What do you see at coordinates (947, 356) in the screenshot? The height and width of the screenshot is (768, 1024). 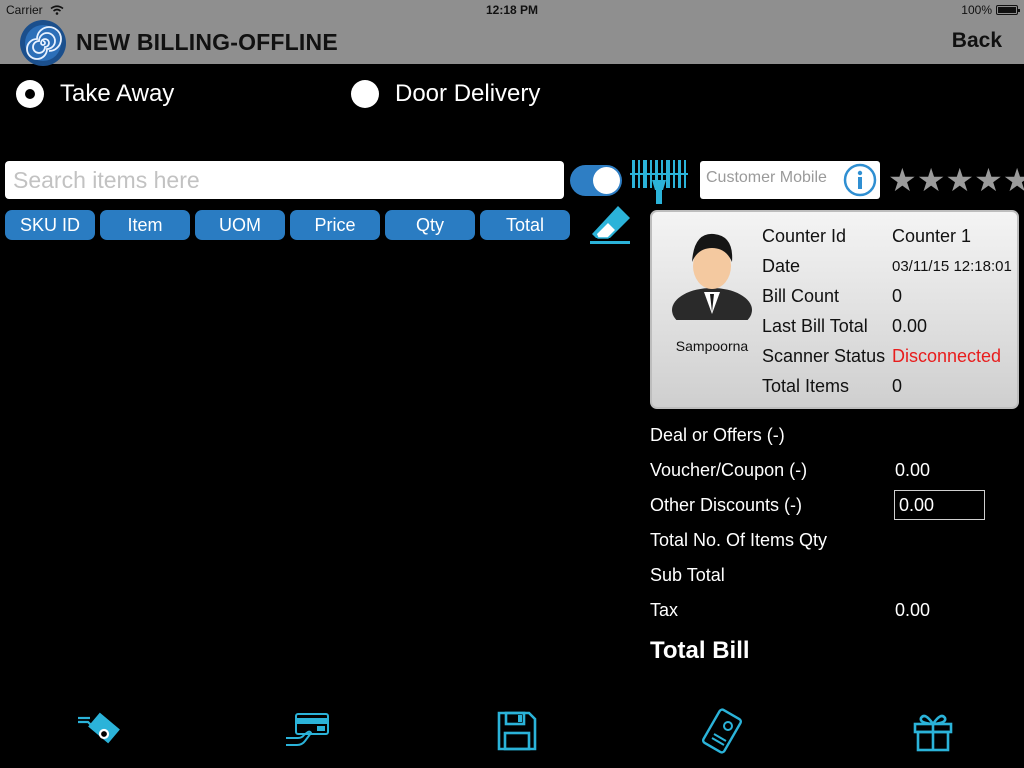 I see `scanner-status-value: Disconnected` at bounding box center [947, 356].